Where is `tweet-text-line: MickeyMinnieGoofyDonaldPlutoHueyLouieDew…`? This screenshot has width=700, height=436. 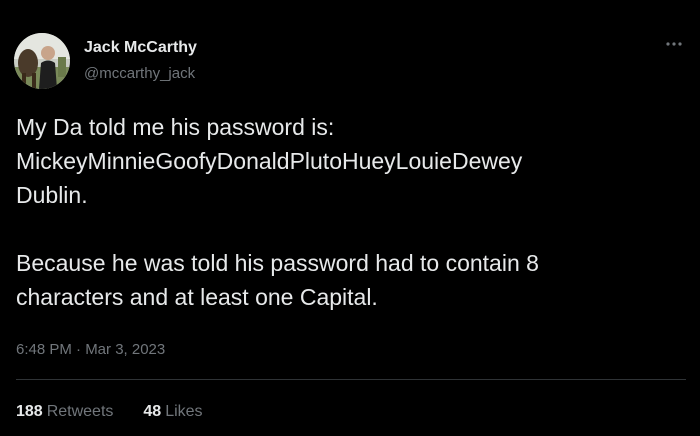
tweet-text-line: MickeyMinnieGoofyDonaldPlutoHueyLouieDew… is located at coordinates (269, 161).